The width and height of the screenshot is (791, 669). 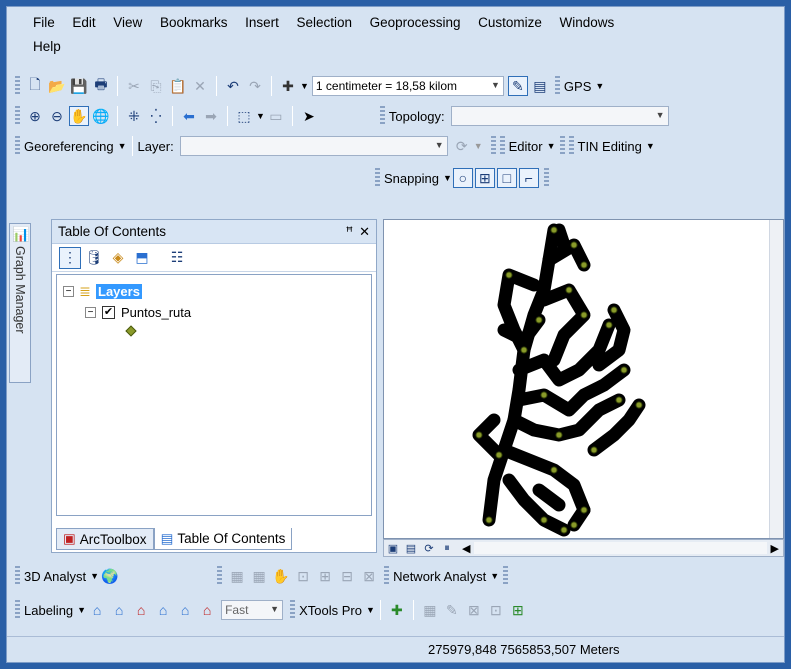 What do you see at coordinates (110, 576) in the screenshot?
I see `globe-icon: 🌍` at bounding box center [110, 576].